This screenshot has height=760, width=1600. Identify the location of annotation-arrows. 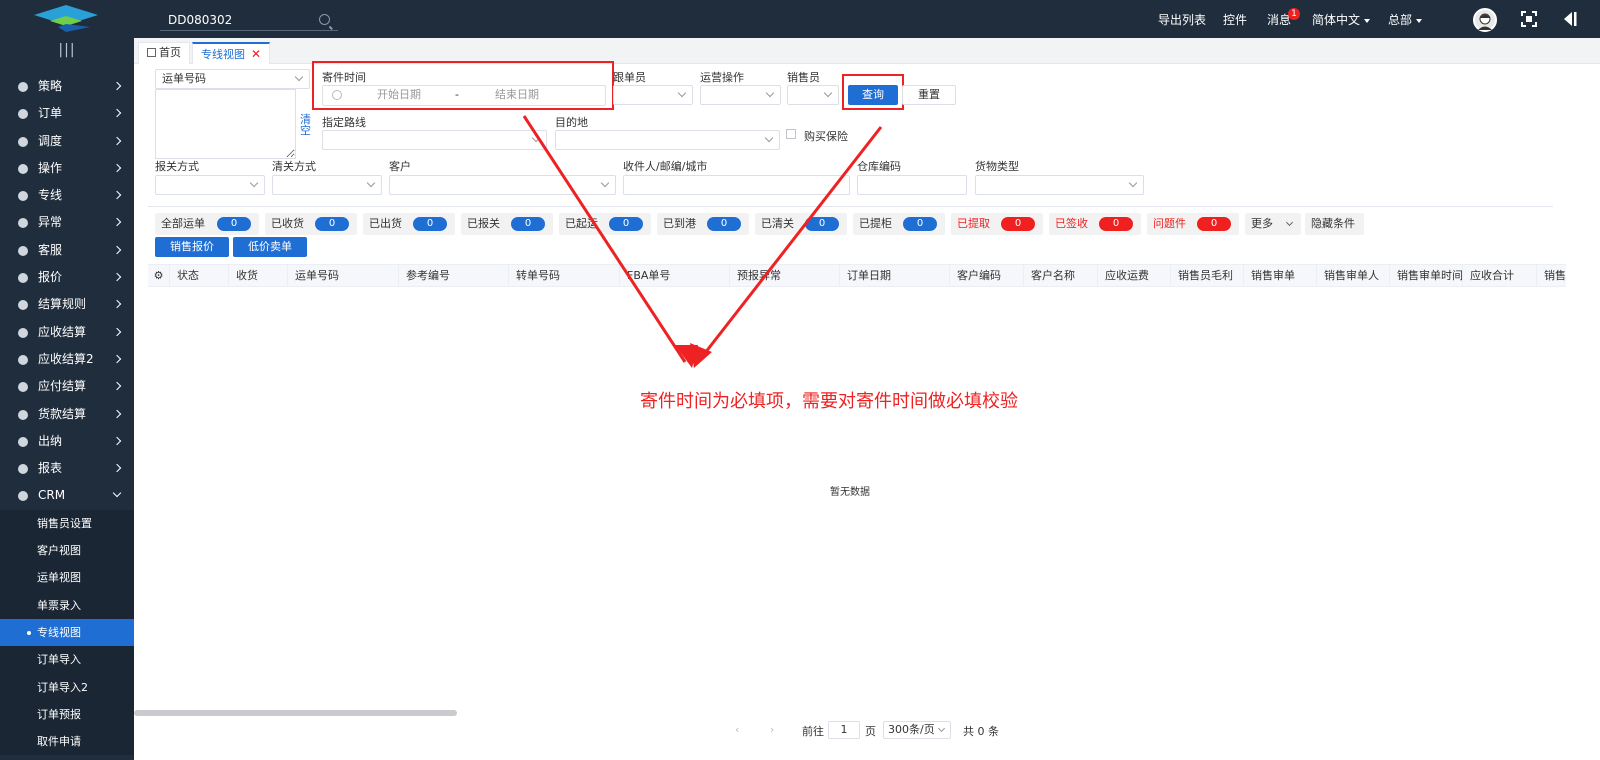
(702, 241).